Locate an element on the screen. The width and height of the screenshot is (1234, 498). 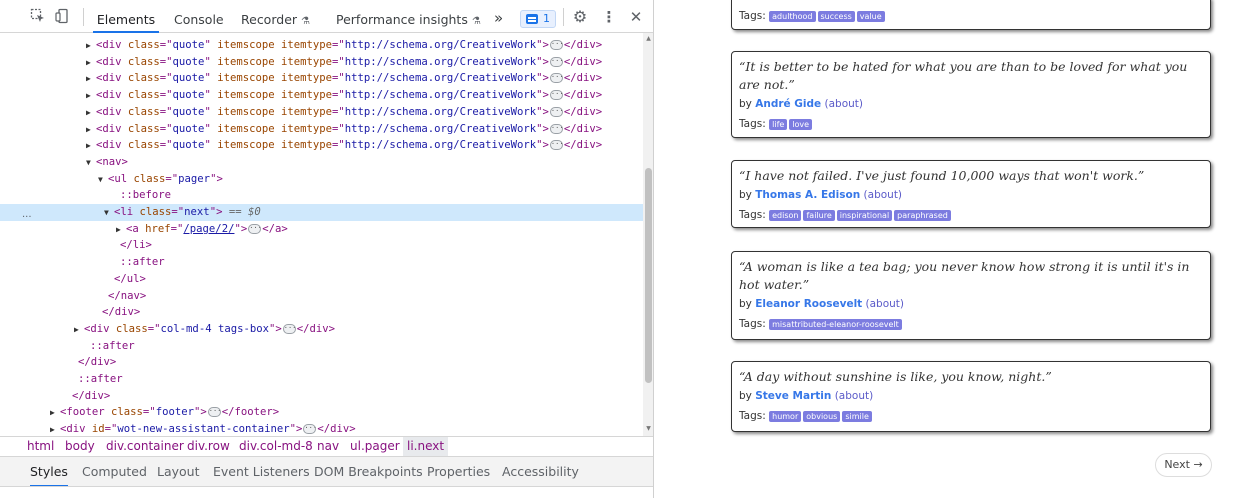
dom-node: </li> is located at coordinates (321, 245).